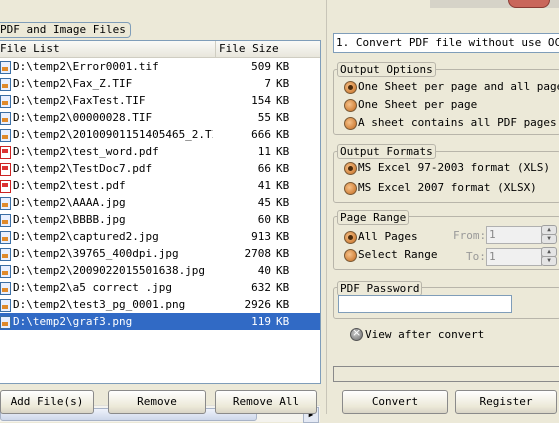  Describe the element at coordinates (160, 185) in the screenshot. I see `table-row: D:\temp2\test.pdf 41 KB` at that location.